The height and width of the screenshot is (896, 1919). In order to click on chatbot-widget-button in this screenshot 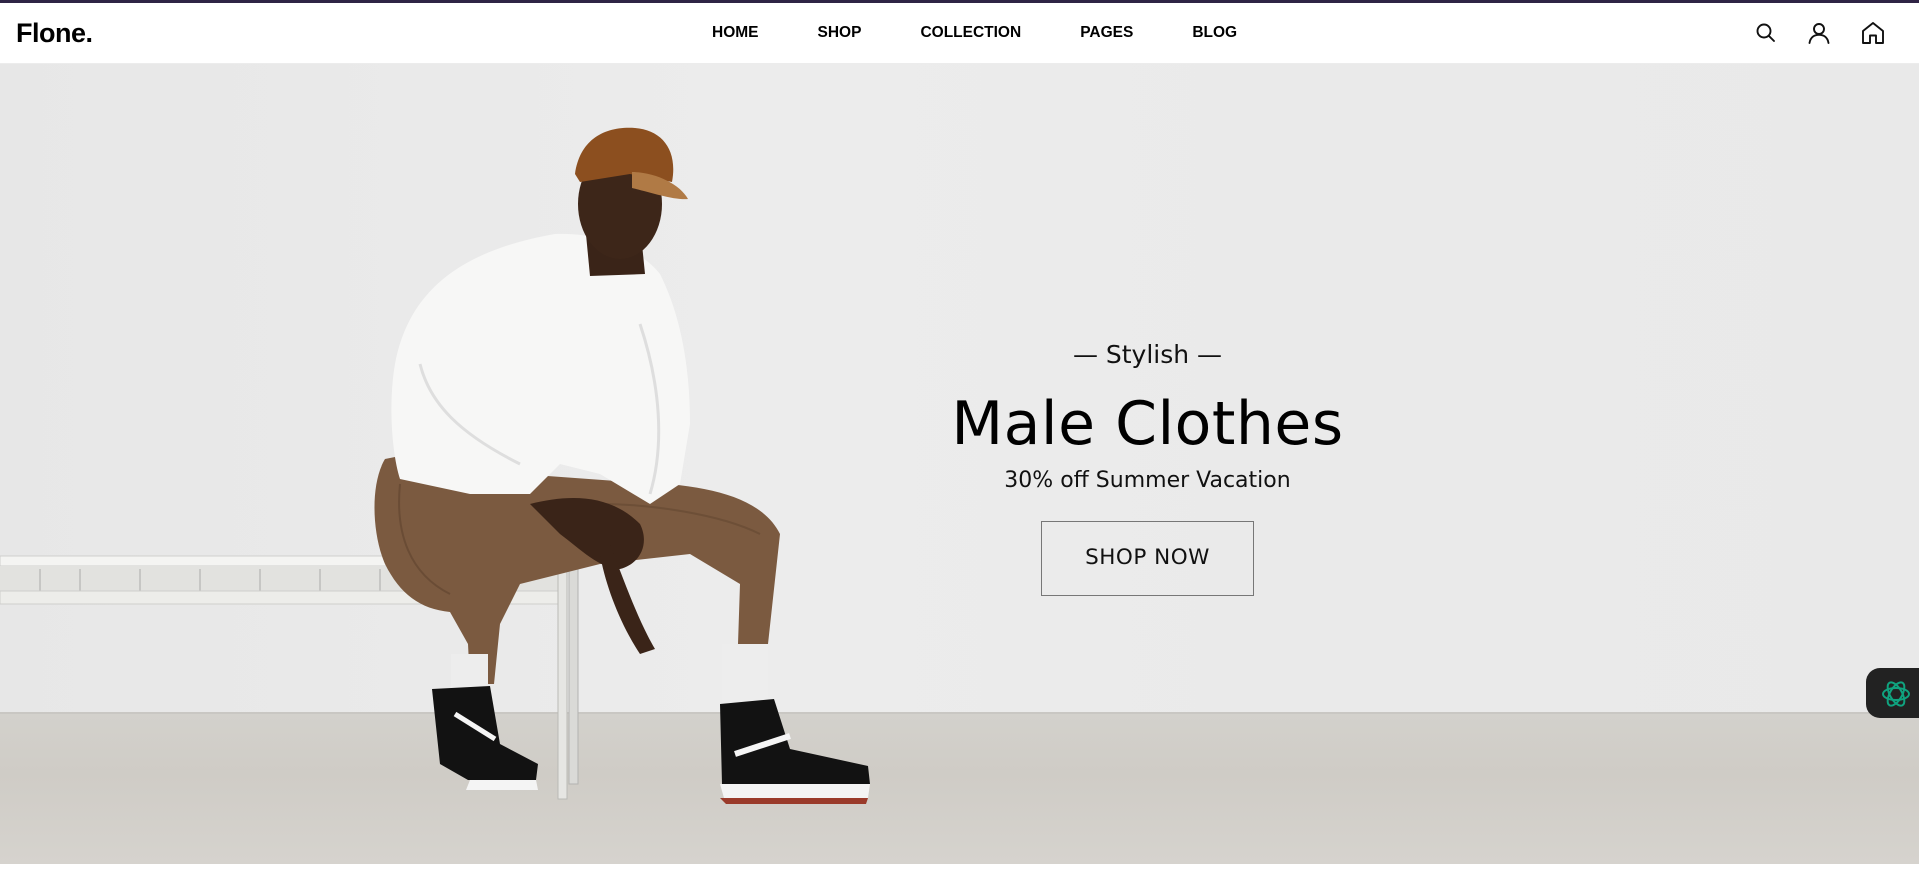, I will do `click(1892, 693)`.